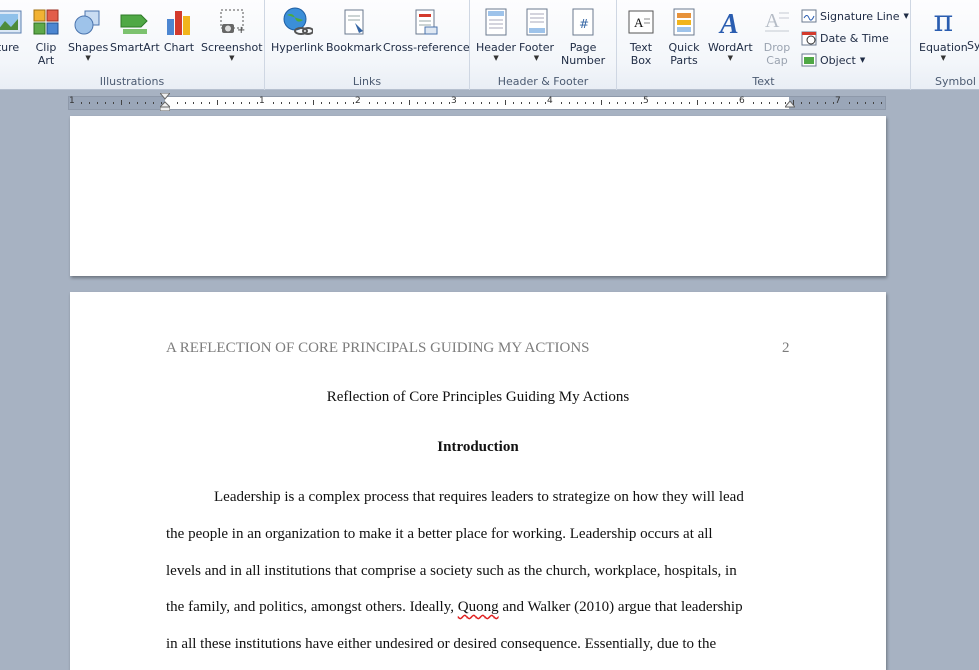 The width and height of the screenshot is (979, 670). What do you see at coordinates (809, 38) in the screenshot?
I see `calendar-icon` at bounding box center [809, 38].